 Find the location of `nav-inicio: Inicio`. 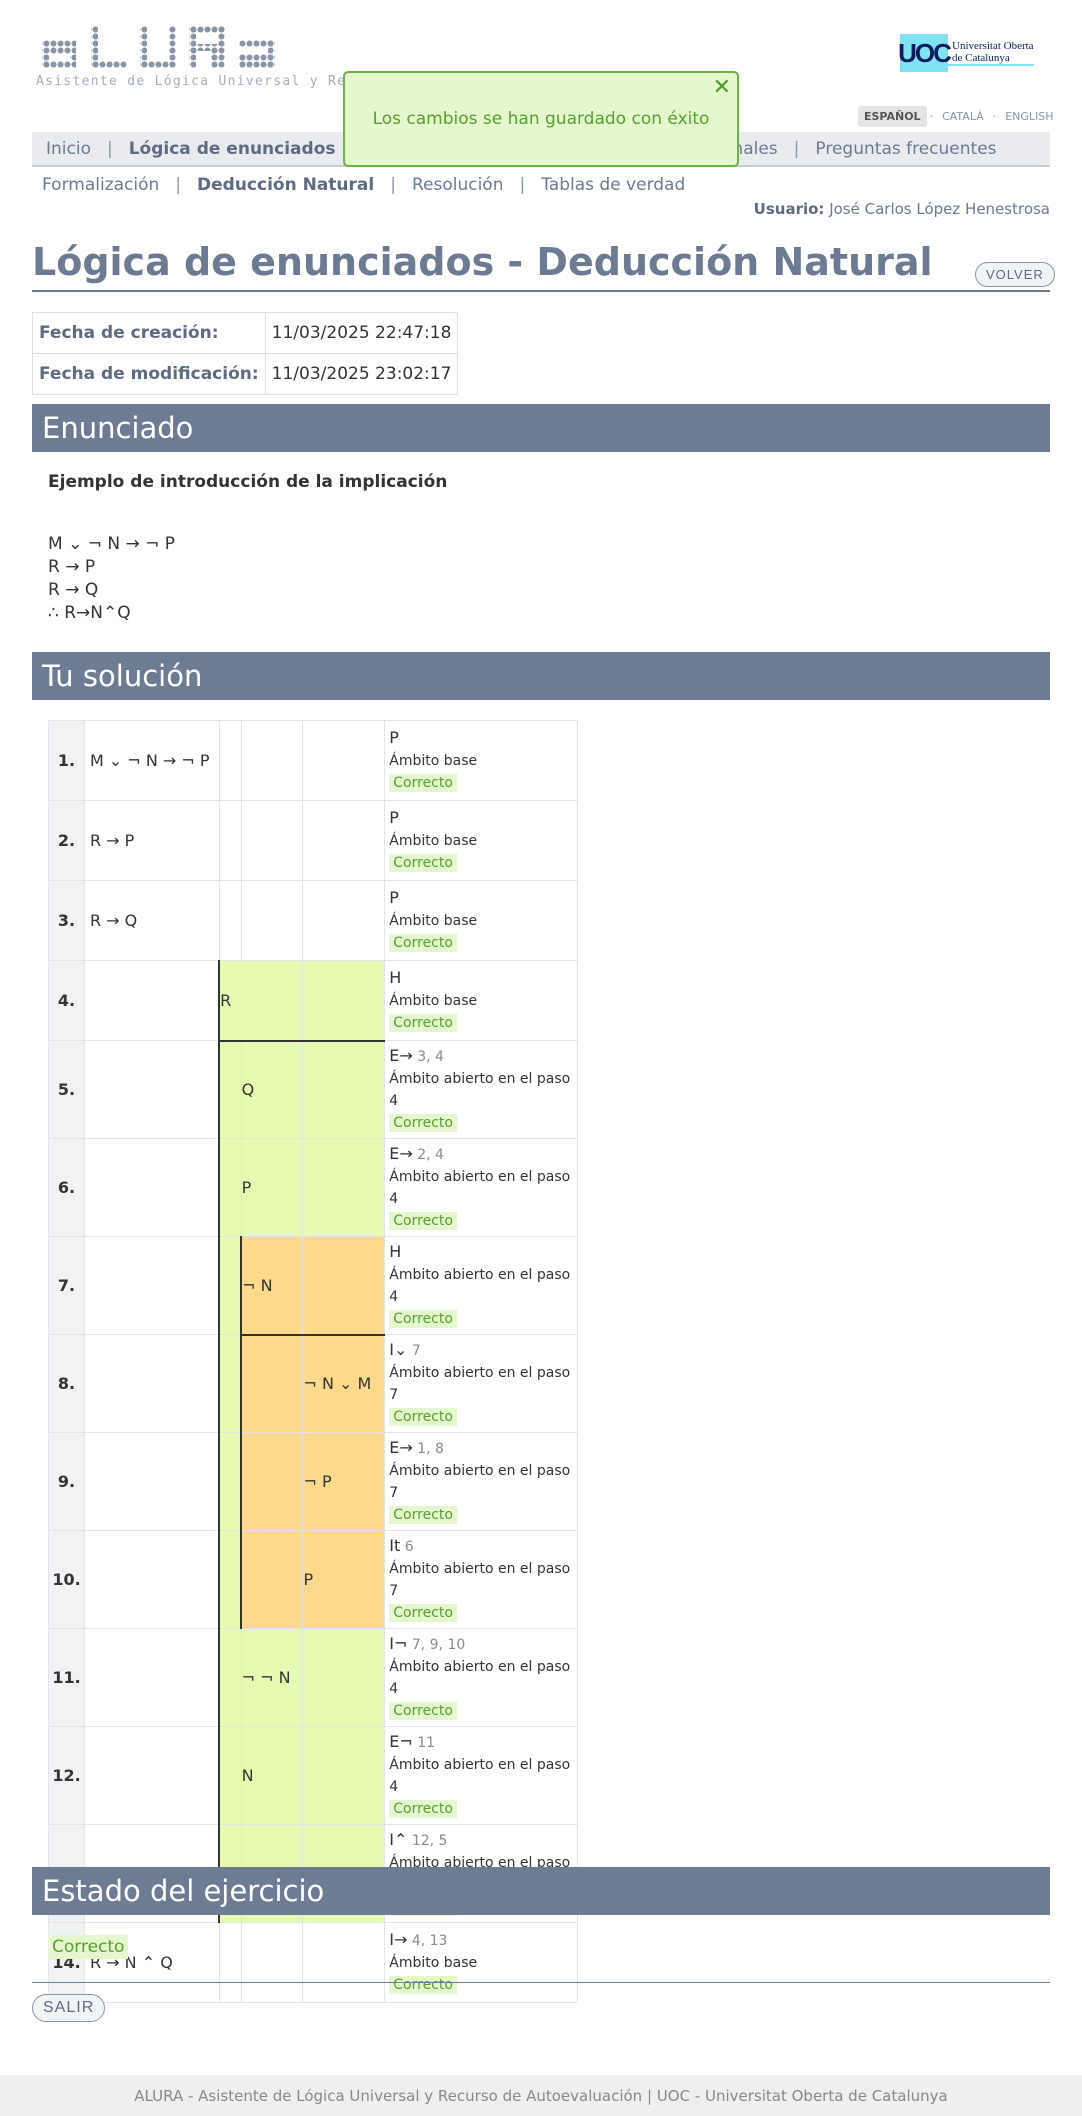

nav-inicio: Inicio is located at coordinates (68, 149).